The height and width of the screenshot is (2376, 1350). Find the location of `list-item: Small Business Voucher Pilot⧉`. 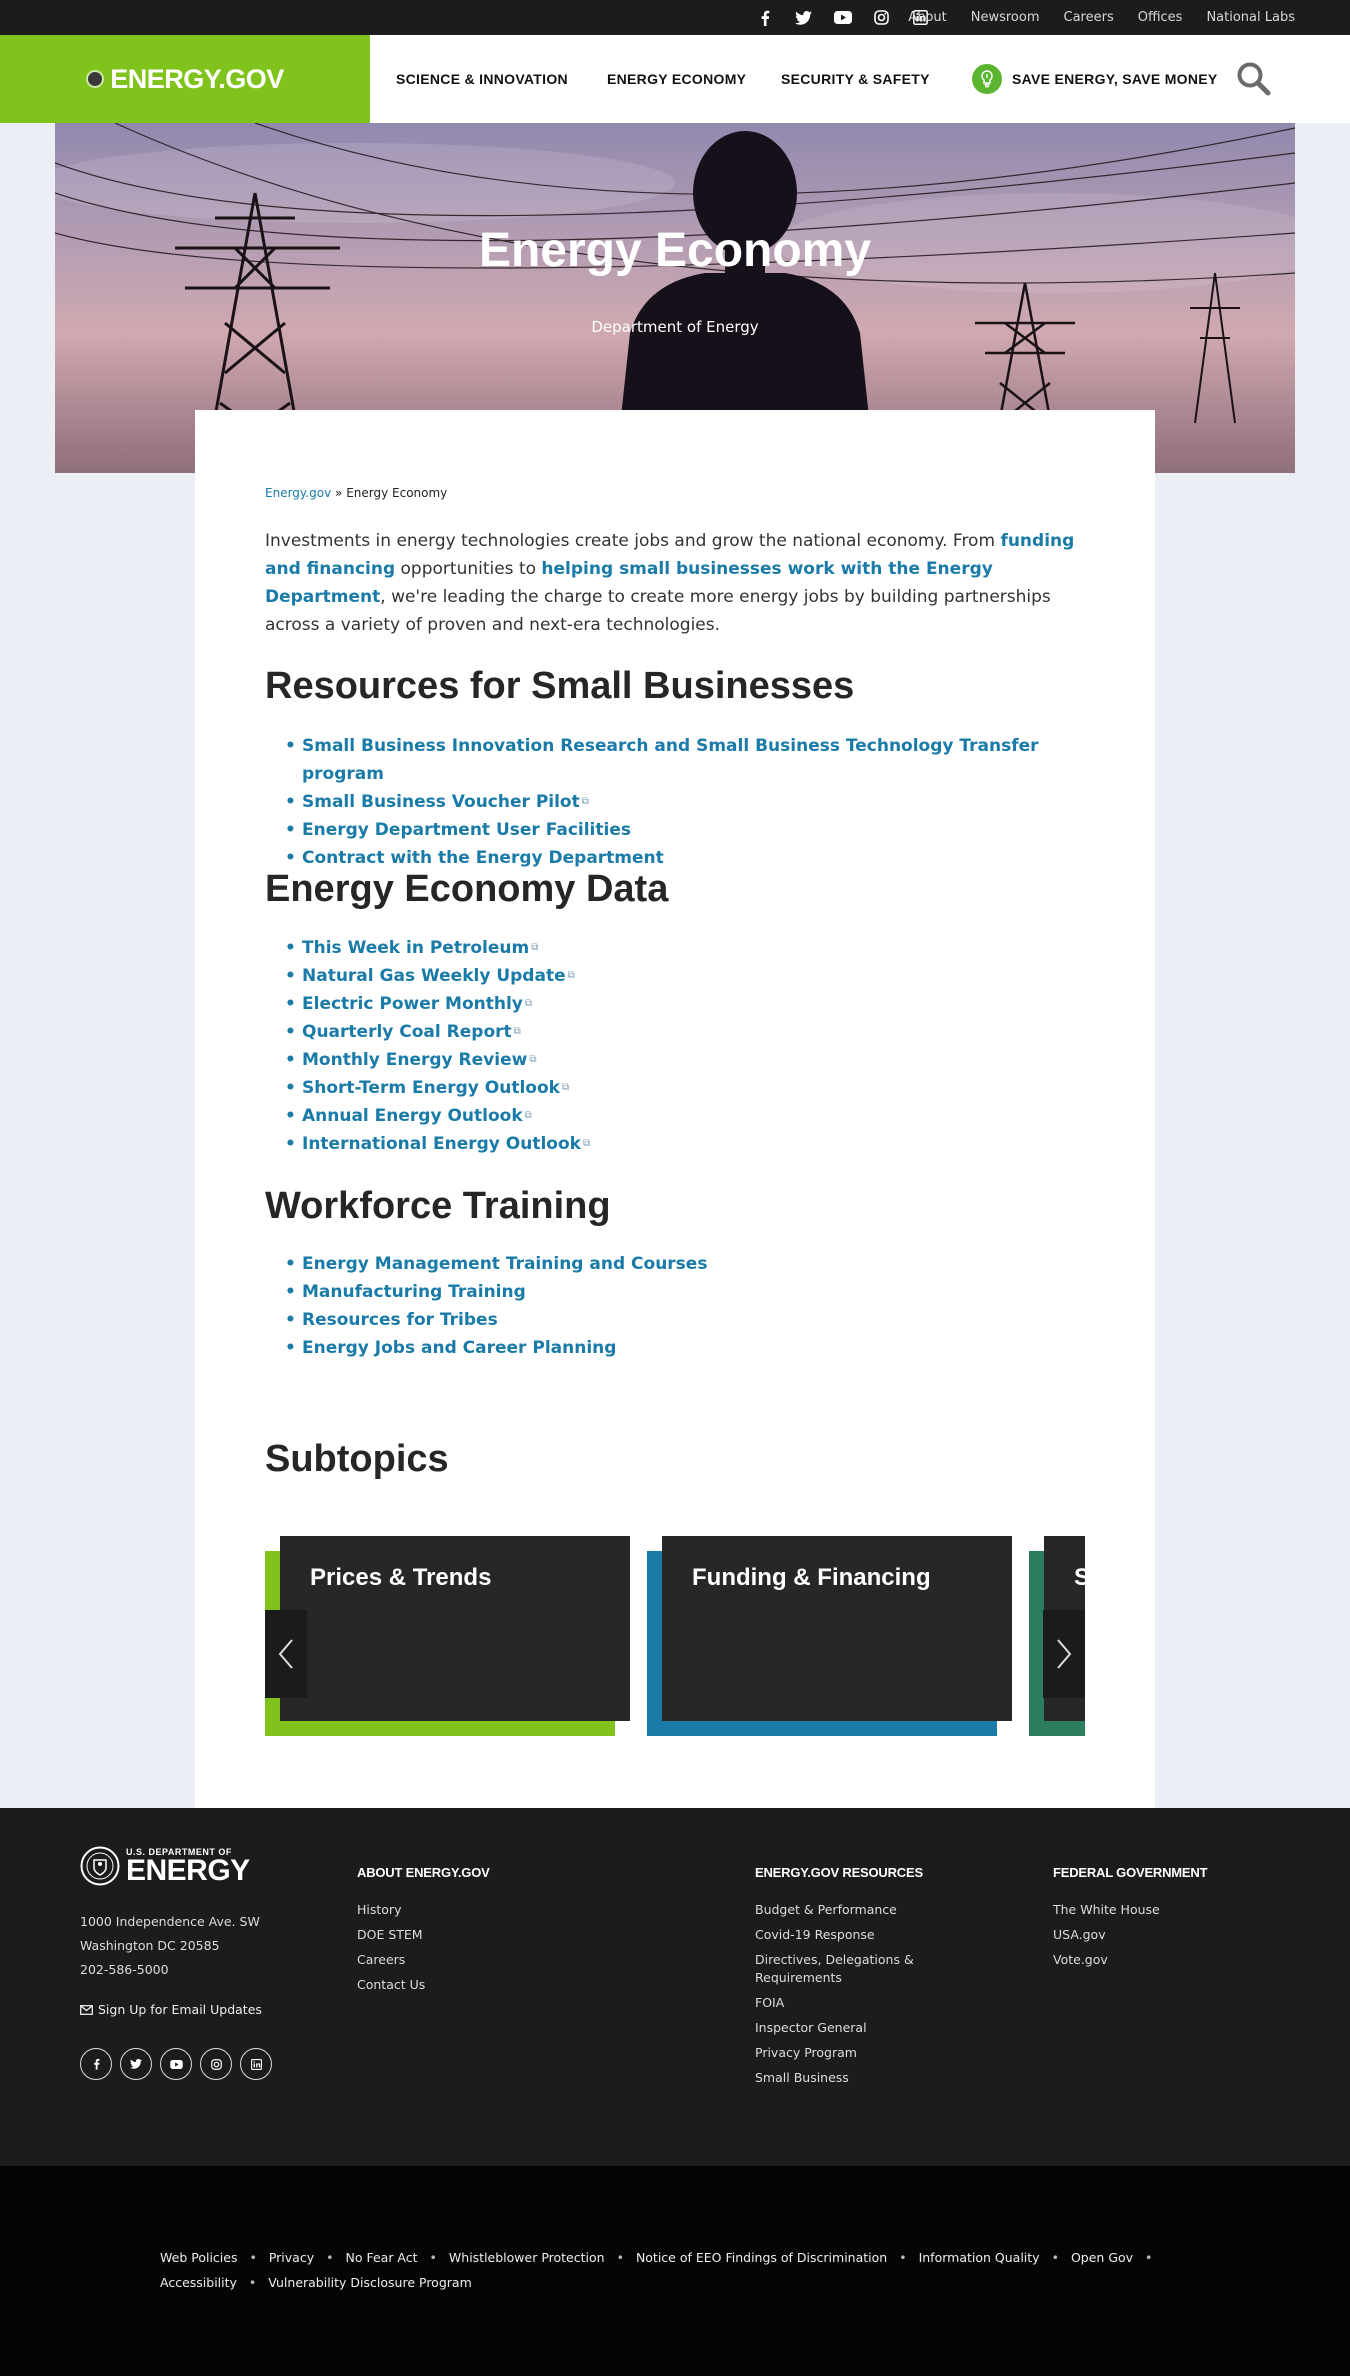

list-item: Small Business Voucher Pilot⧉ is located at coordinates (685, 802).